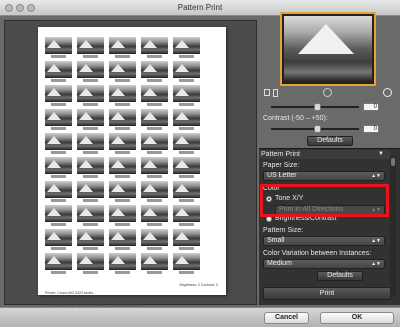  What do you see at coordinates (324, 264) in the screenshot?
I see `variation-select: Medium ▲▼` at bounding box center [324, 264].